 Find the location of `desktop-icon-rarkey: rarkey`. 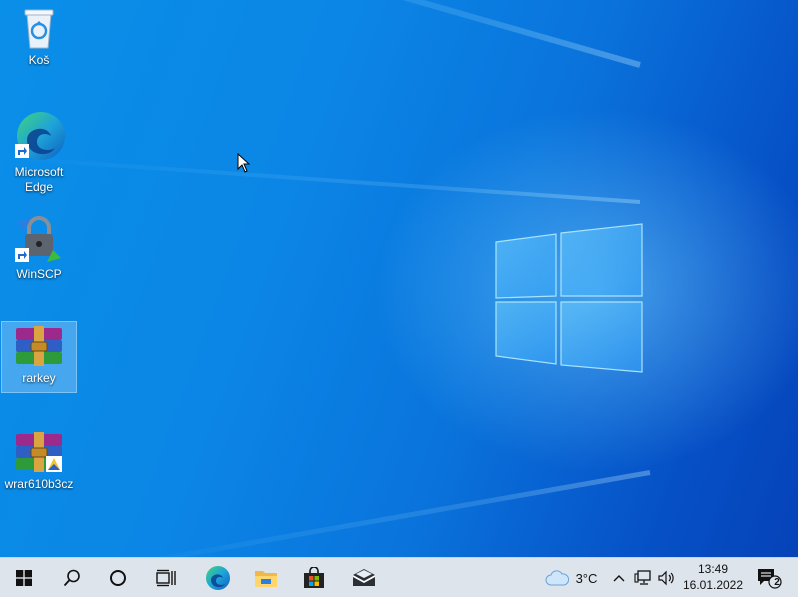

desktop-icon-rarkey: rarkey is located at coordinates (39, 357).